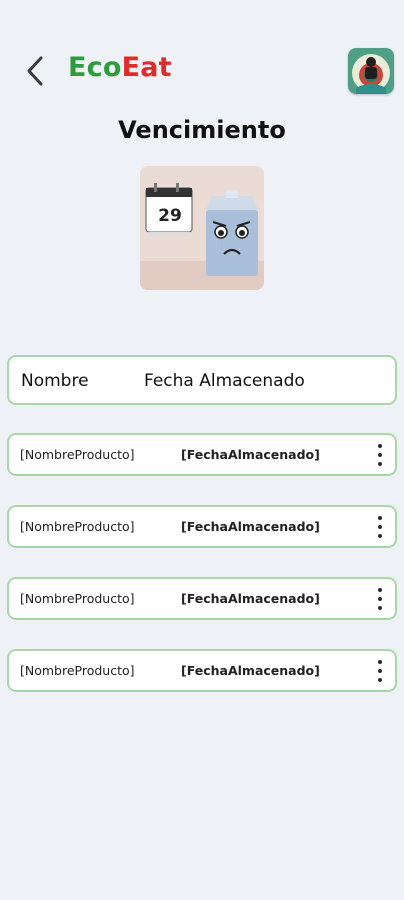 The width and height of the screenshot is (404, 900). I want to click on brand-eco: Eco, so click(95, 67).